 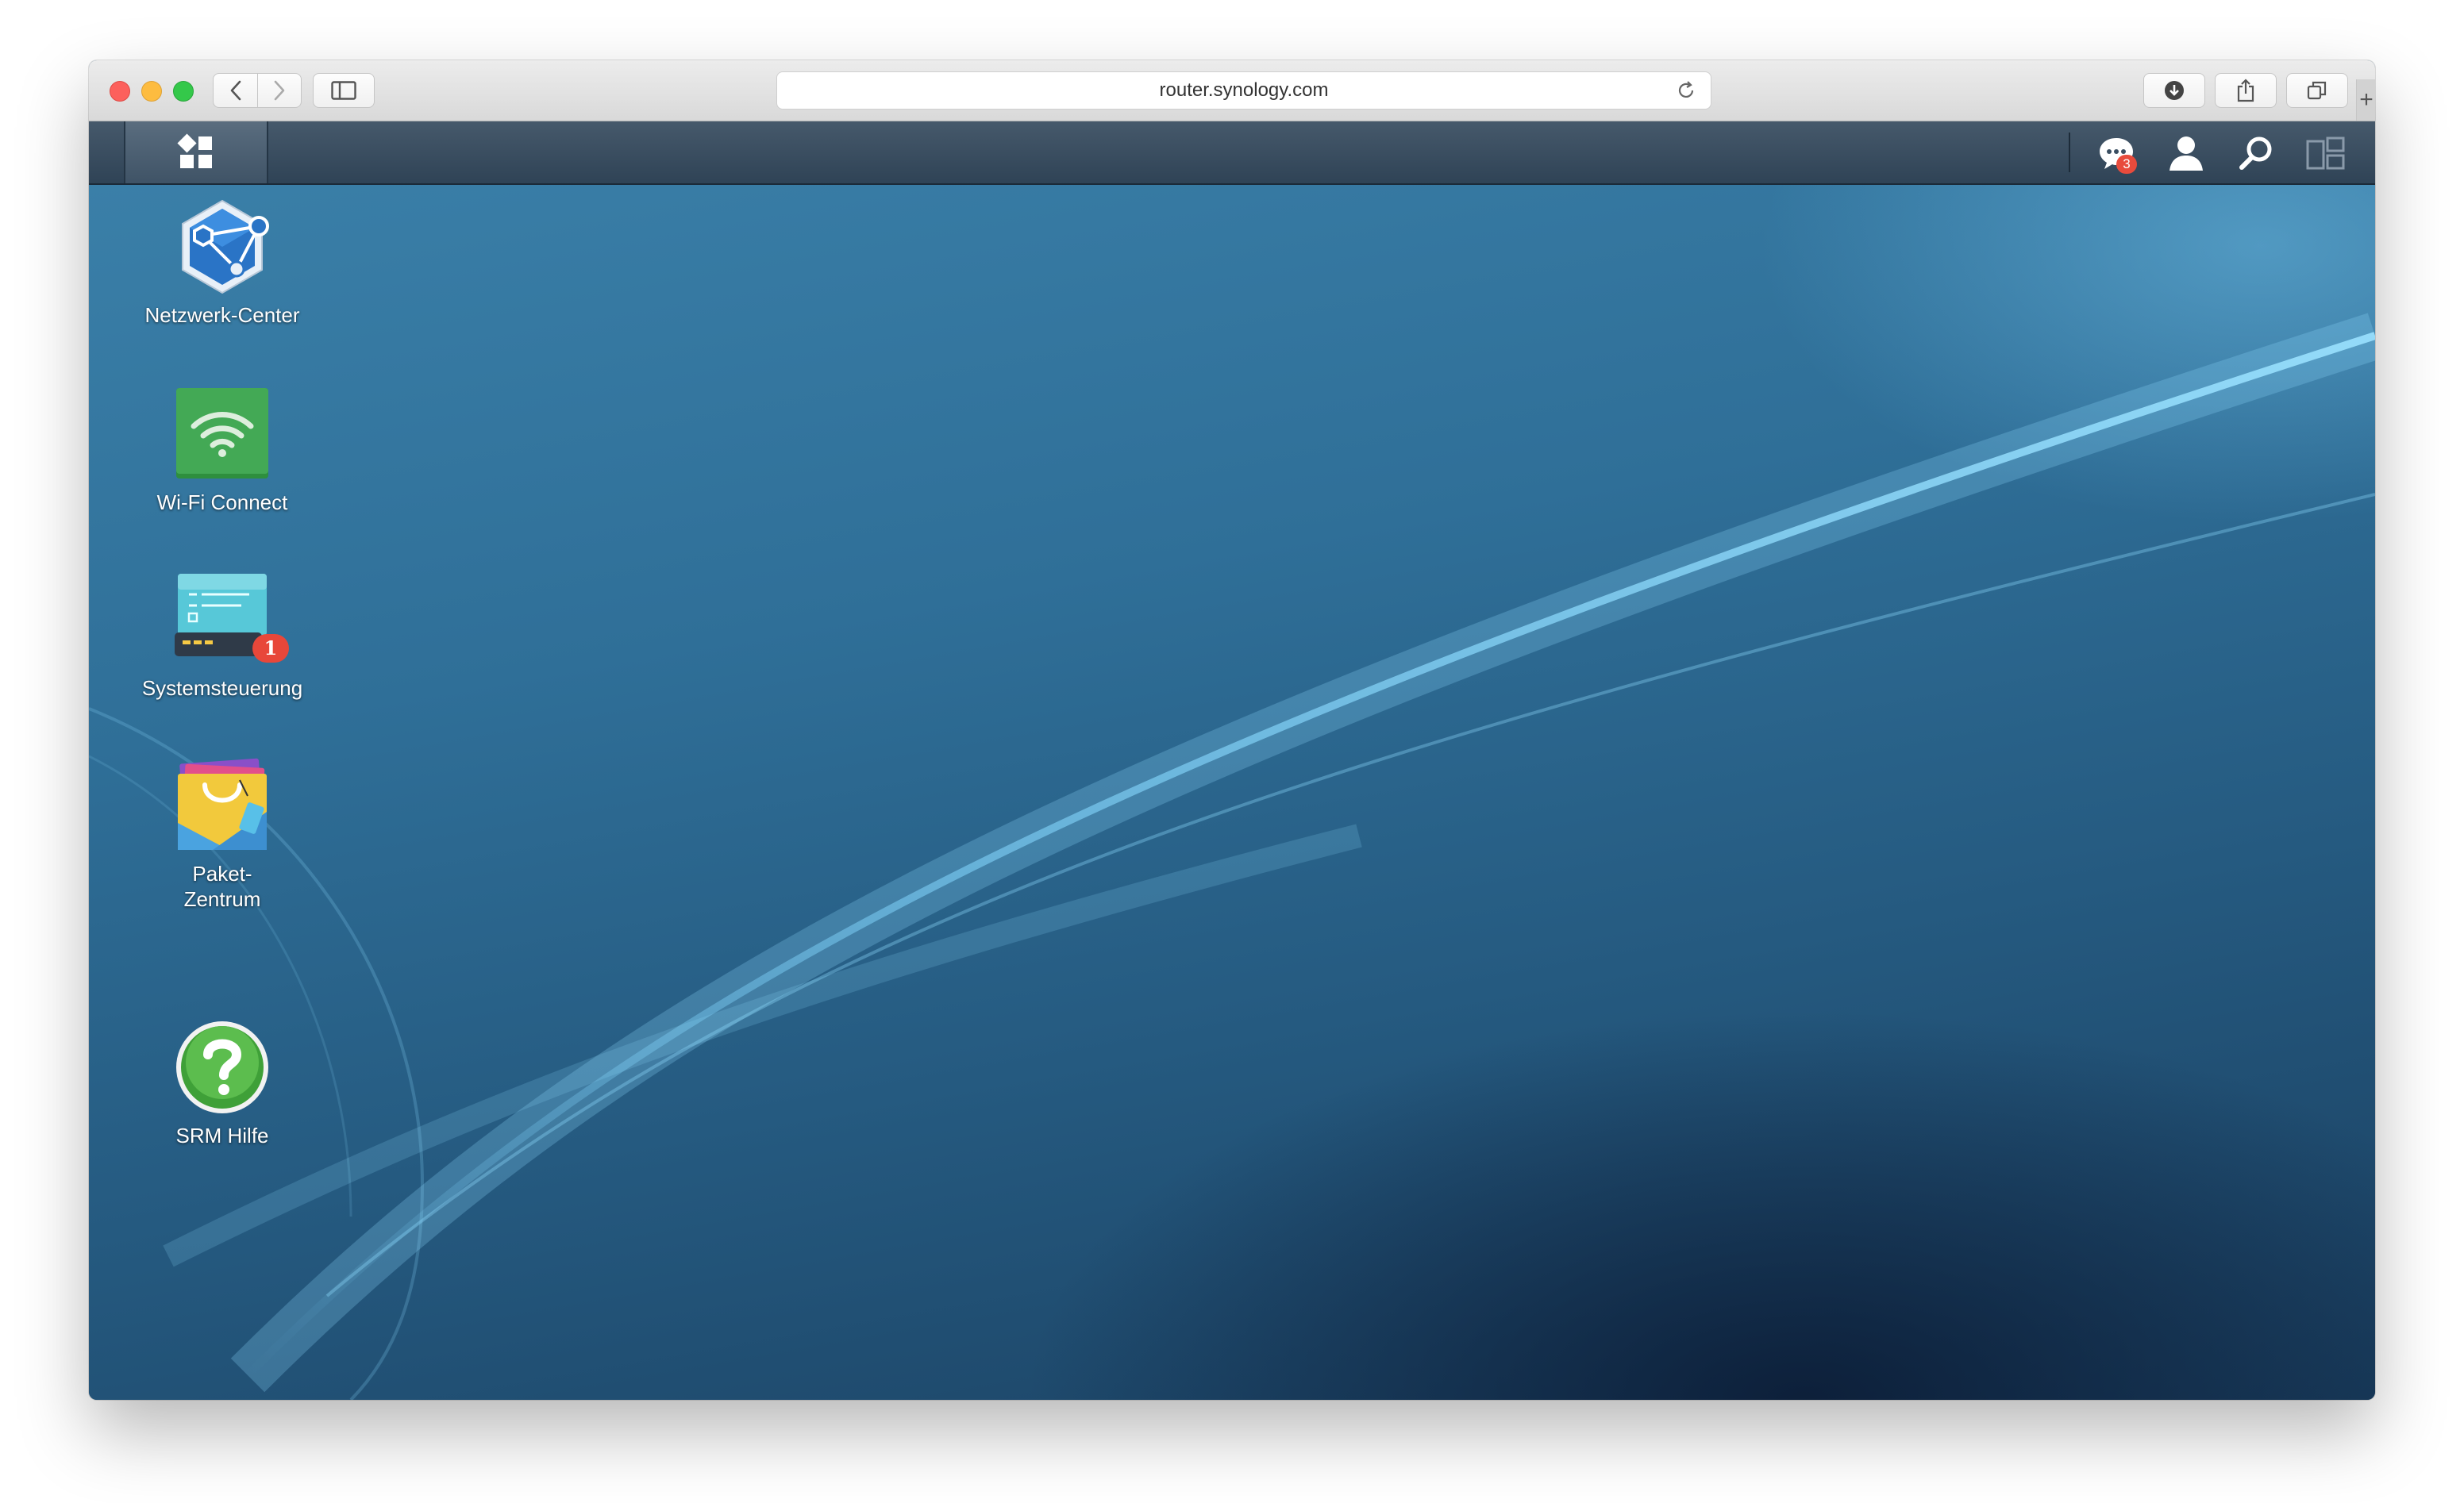 I want to click on share-button, so click(x=2246, y=90).